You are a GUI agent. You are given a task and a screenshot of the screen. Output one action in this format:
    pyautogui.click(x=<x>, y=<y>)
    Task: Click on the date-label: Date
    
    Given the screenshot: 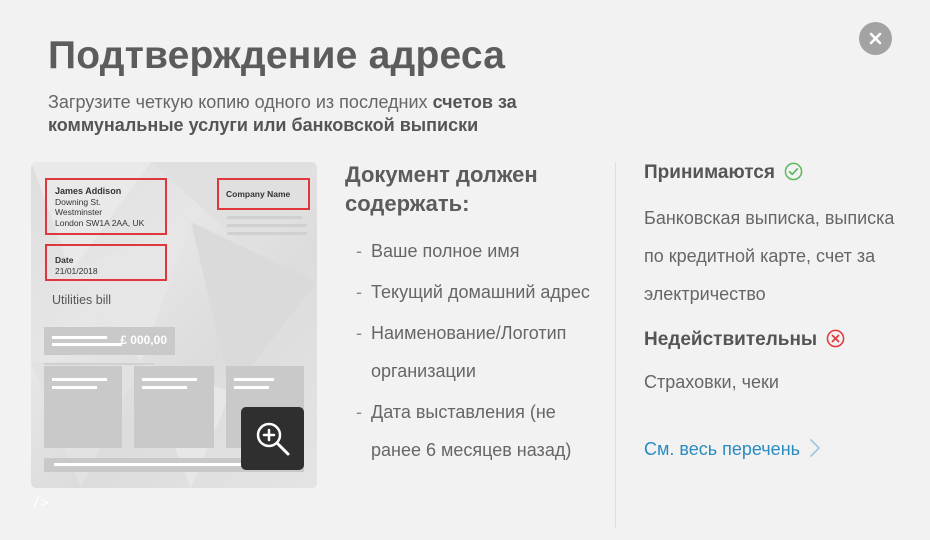 What is the action you would take?
    pyautogui.click(x=64, y=260)
    